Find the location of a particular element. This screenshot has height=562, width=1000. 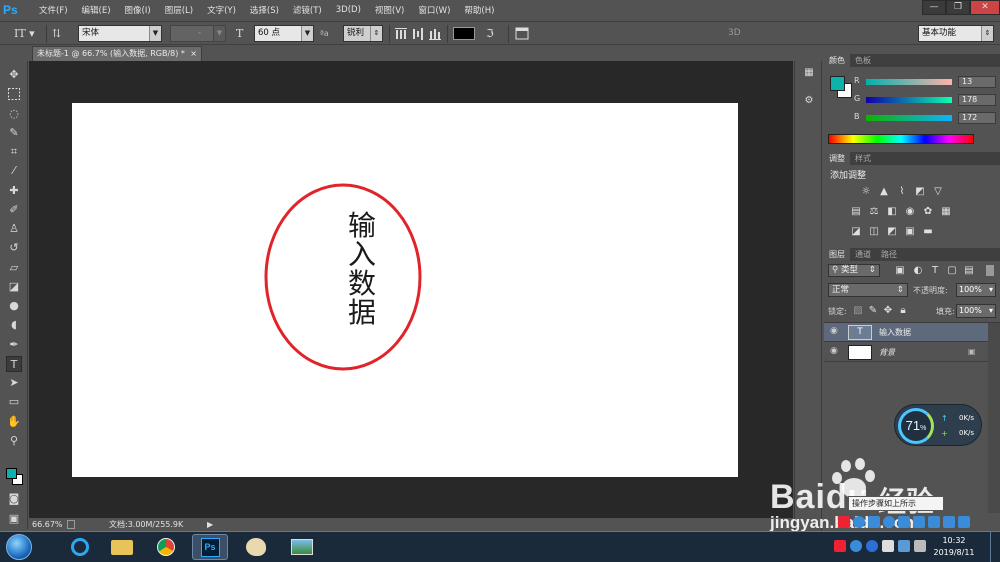

eyedropper-tool-icon: ⁄ is located at coordinates (14, 171).